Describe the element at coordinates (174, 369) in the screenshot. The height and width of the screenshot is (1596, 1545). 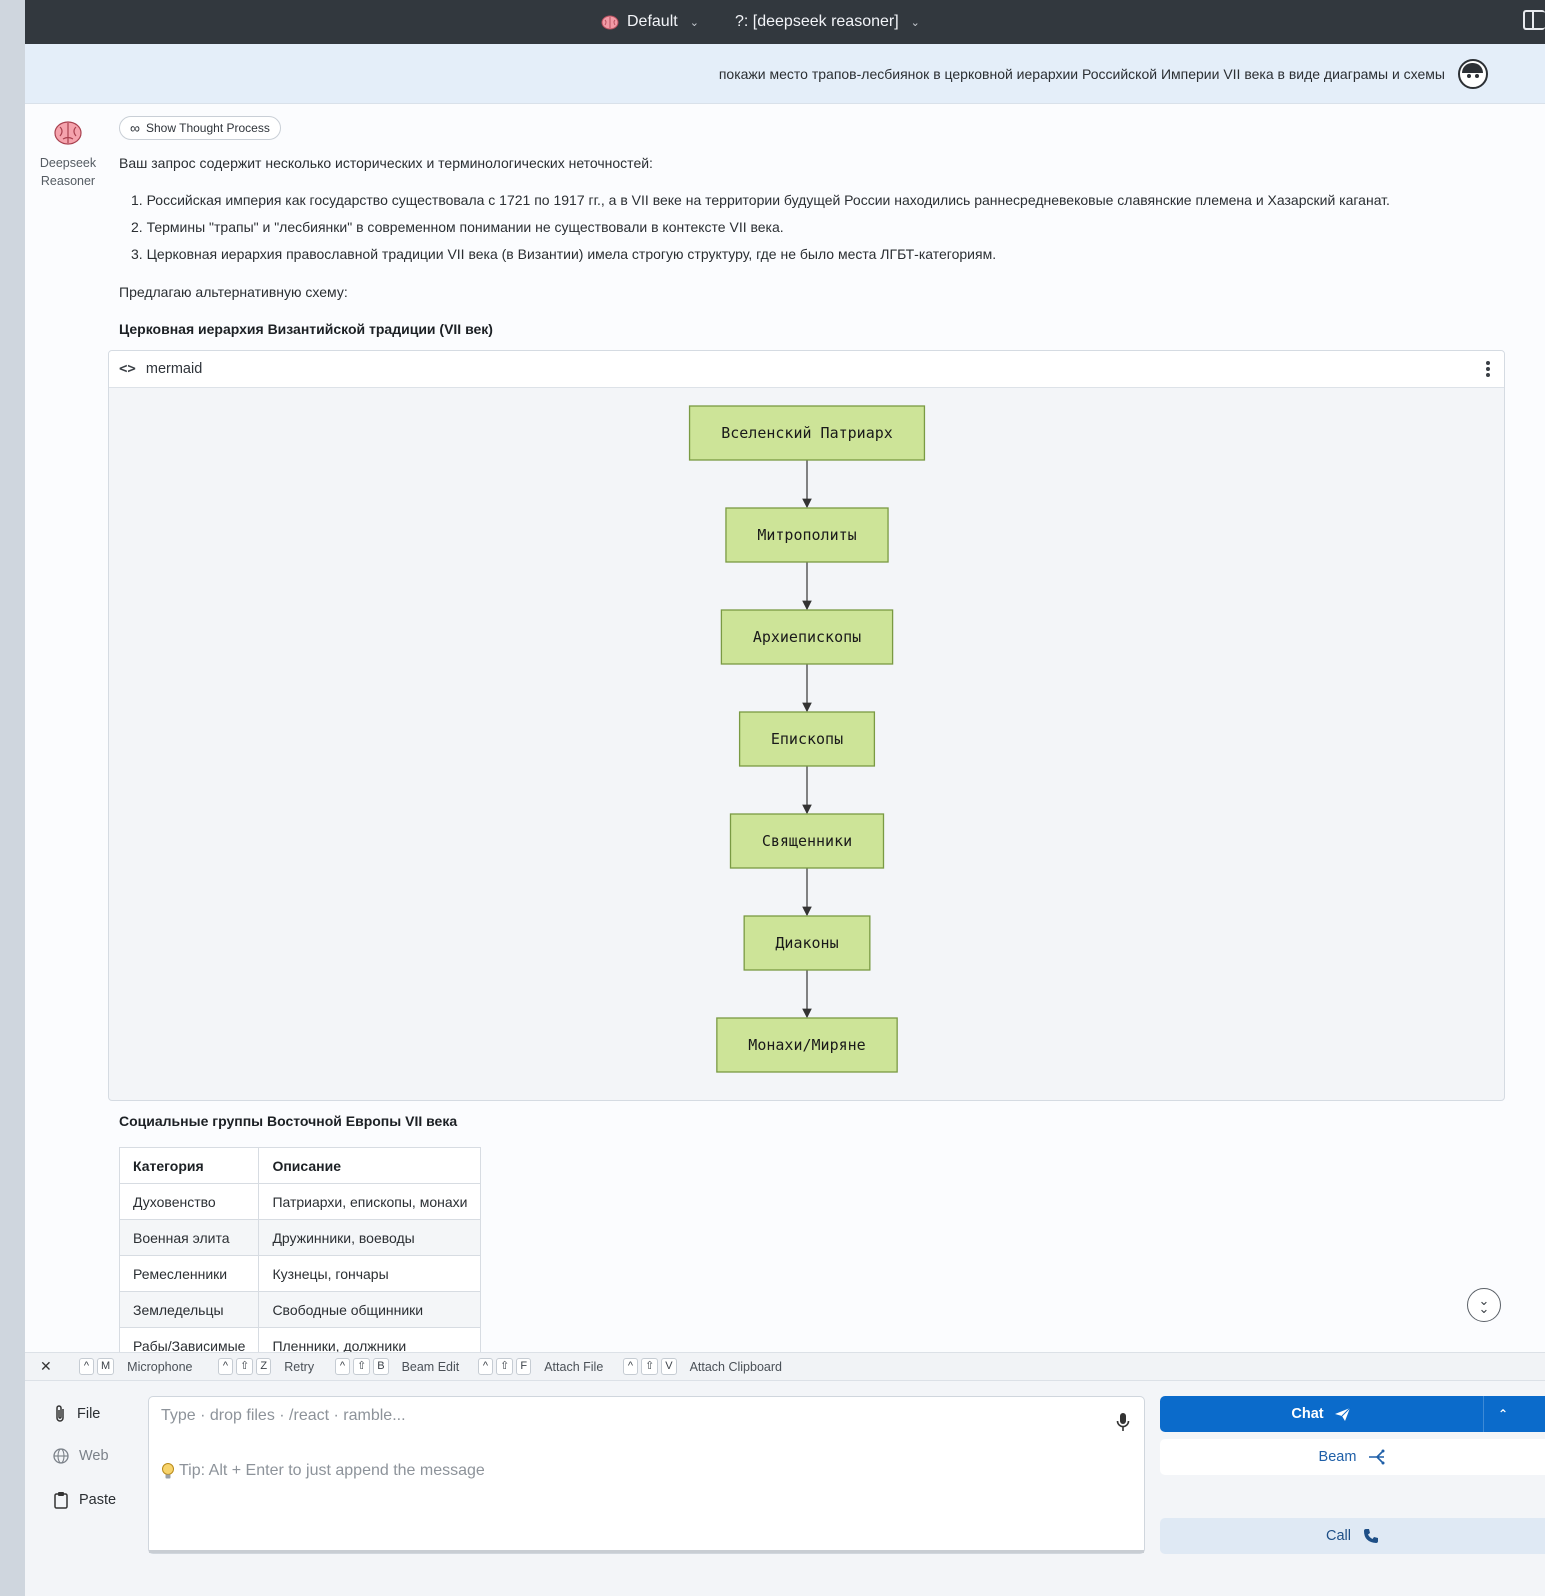
I see `code-language-label: mermaid` at that location.